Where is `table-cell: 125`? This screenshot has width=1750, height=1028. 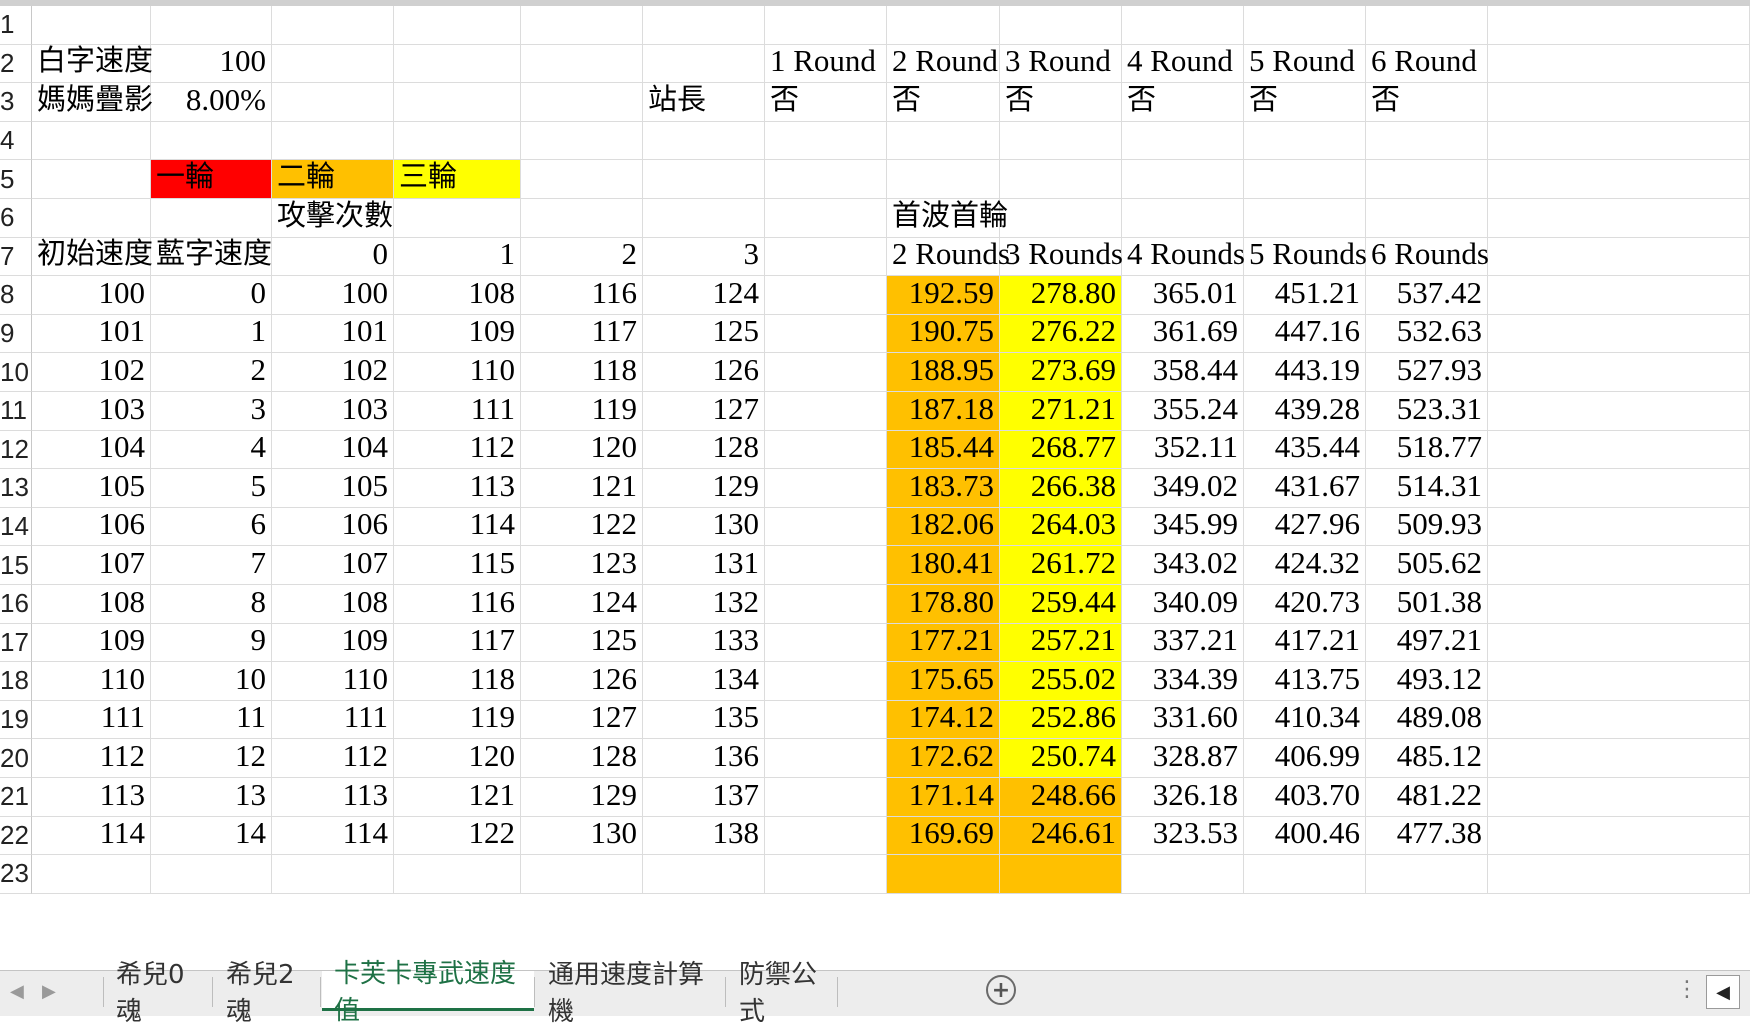
table-cell: 125 is located at coordinates (704, 333).